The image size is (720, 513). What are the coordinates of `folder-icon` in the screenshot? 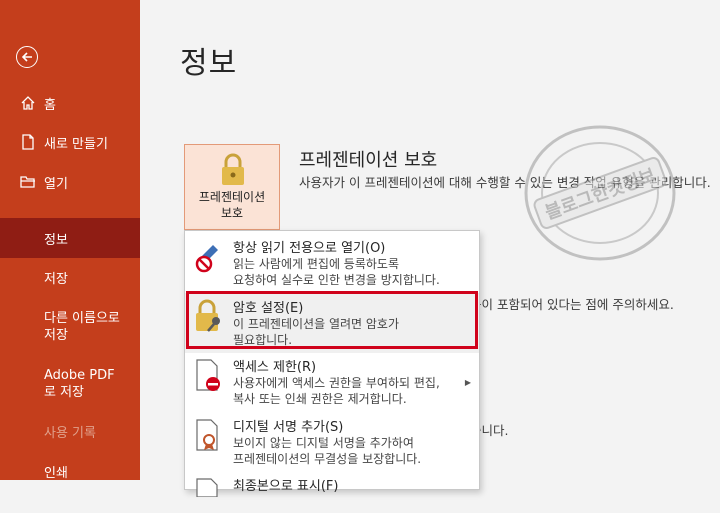 It's located at (28, 182).